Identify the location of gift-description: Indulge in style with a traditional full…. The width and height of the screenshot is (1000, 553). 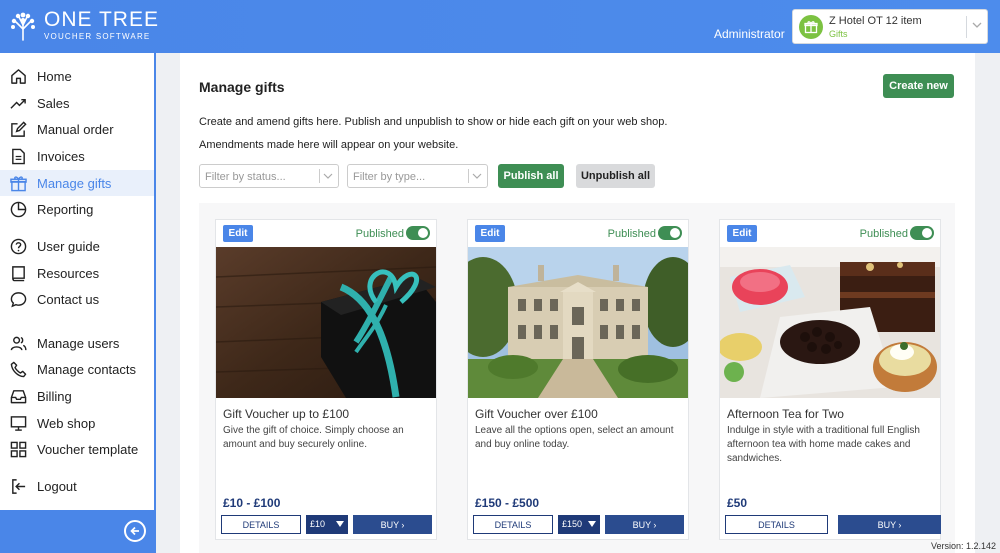
(823, 444).